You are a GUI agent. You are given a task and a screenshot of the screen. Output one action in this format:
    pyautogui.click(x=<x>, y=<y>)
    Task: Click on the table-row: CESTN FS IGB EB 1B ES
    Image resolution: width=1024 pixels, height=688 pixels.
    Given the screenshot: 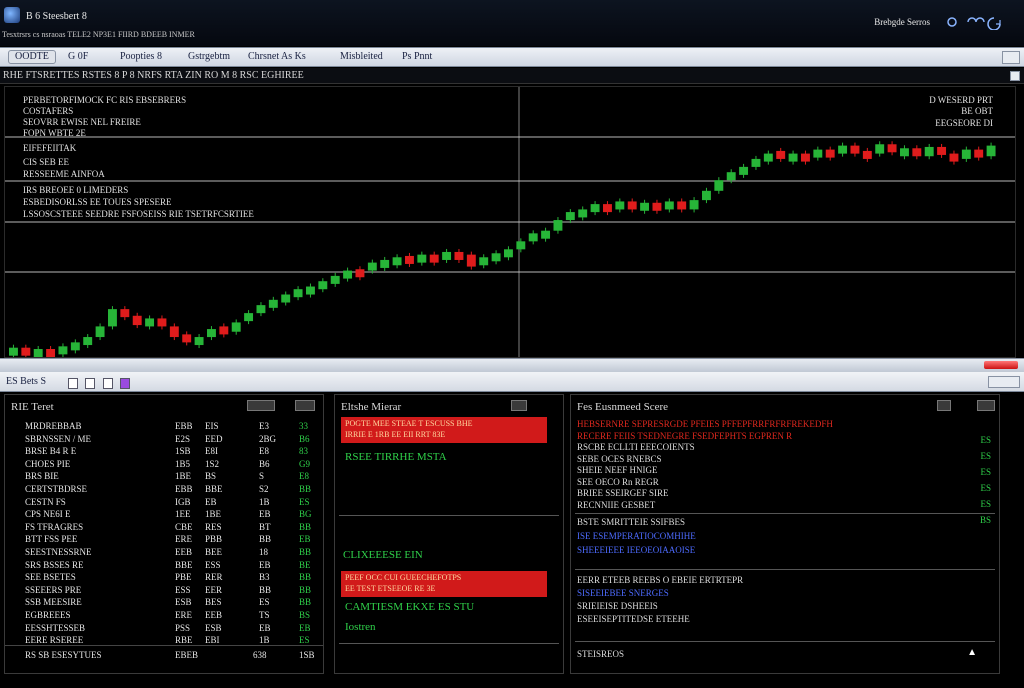 What is the action you would take?
    pyautogui.click(x=164, y=503)
    